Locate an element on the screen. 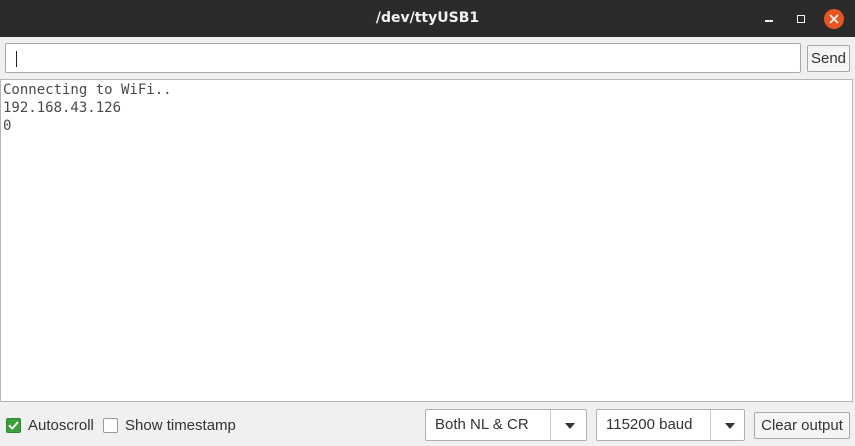 This screenshot has width=855, height=446. output-line: 192.168.43.126 is located at coordinates (62, 108).